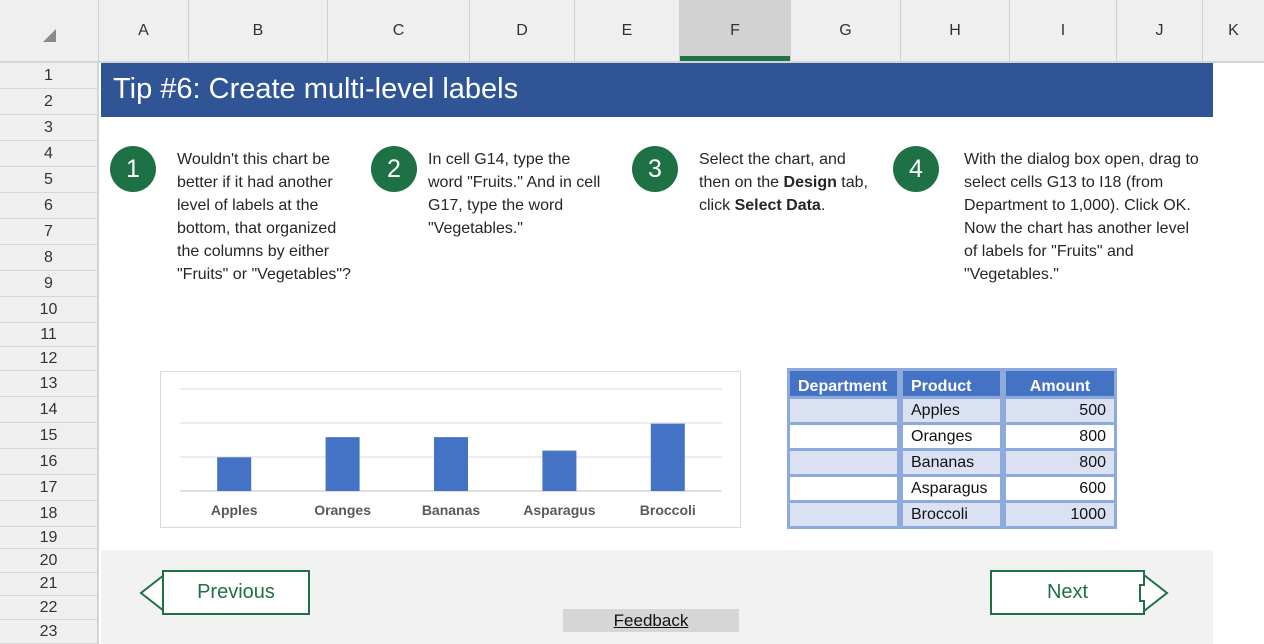 This screenshot has height=644, width=1264. What do you see at coordinates (48, 488) in the screenshot?
I see `row-header: 17` at bounding box center [48, 488].